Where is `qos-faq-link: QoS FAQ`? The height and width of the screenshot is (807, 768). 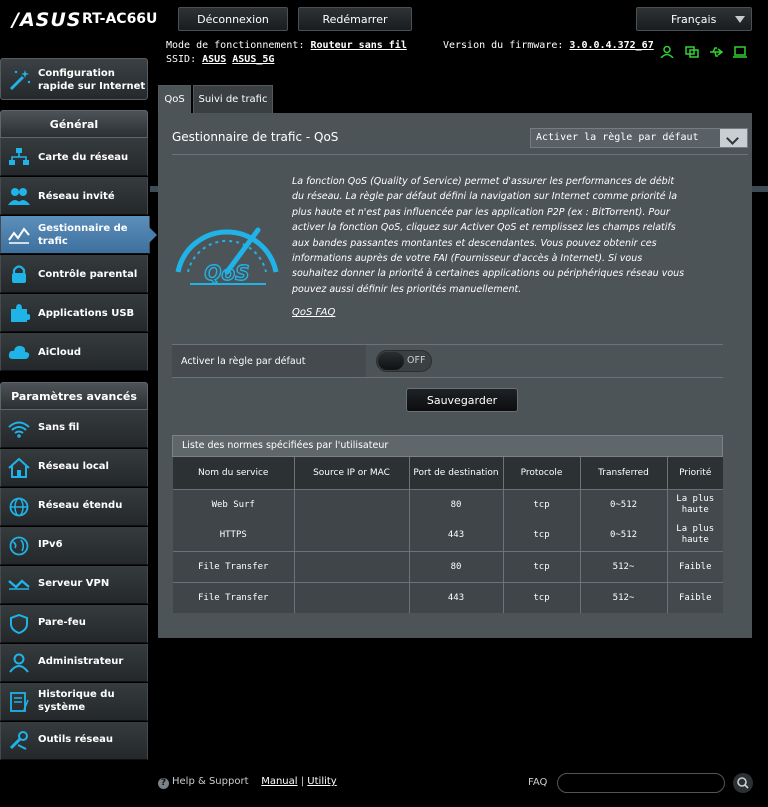
qos-faq-link: QoS FAQ is located at coordinates (313, 312).